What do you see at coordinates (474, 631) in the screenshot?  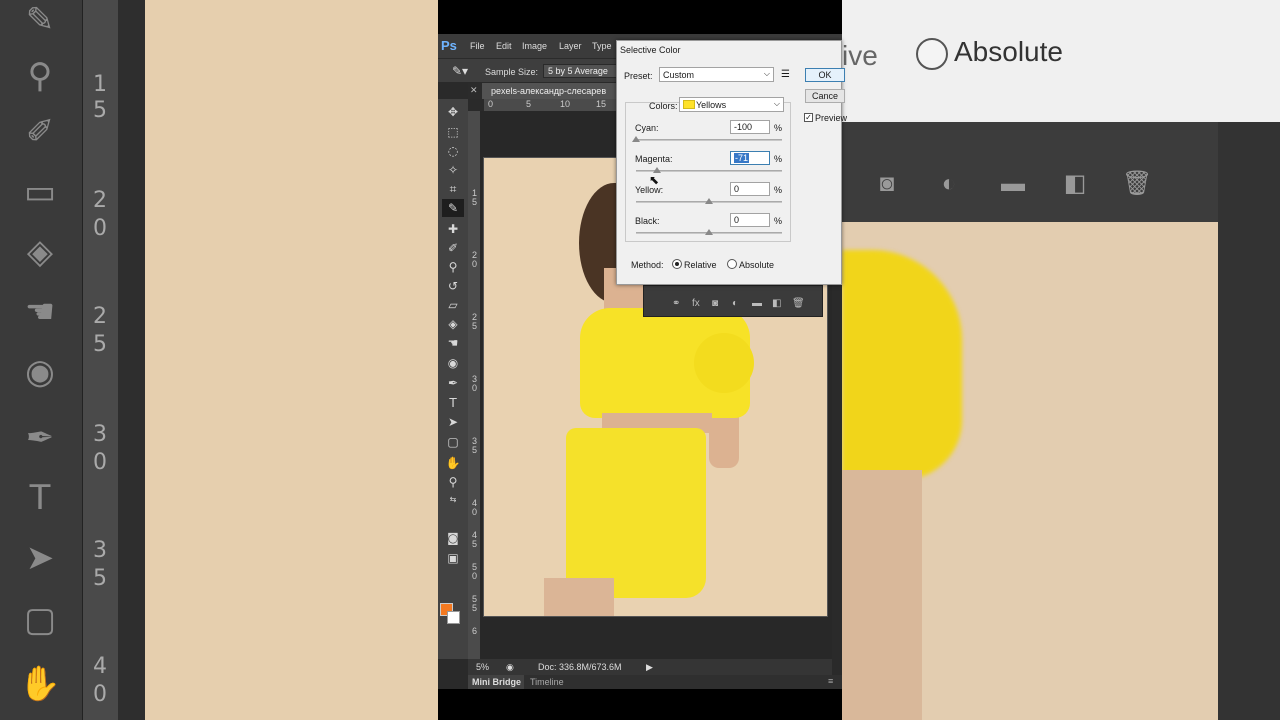 I see `ruler-label: 6` at bounding box center [474, 631].